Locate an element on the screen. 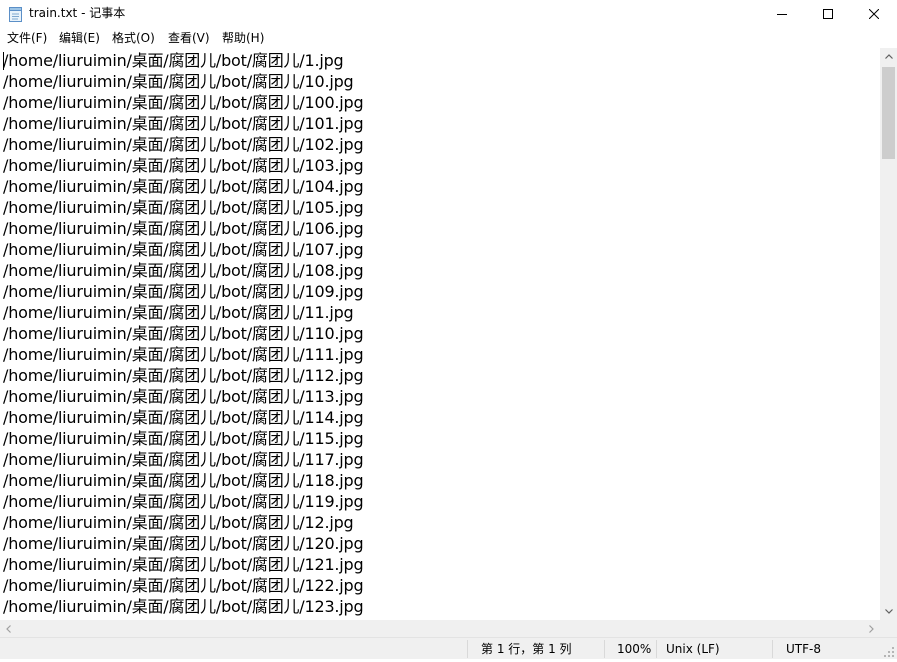 This screenshot has height=662, width=897. minimize-button is located at coordinates (782, 14).